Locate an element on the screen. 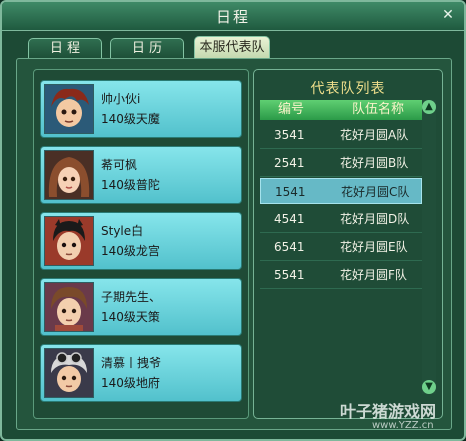 This screenshot has width=466, height=441. column-header-name: 队伍名称 is located at coordinates (378, 109).